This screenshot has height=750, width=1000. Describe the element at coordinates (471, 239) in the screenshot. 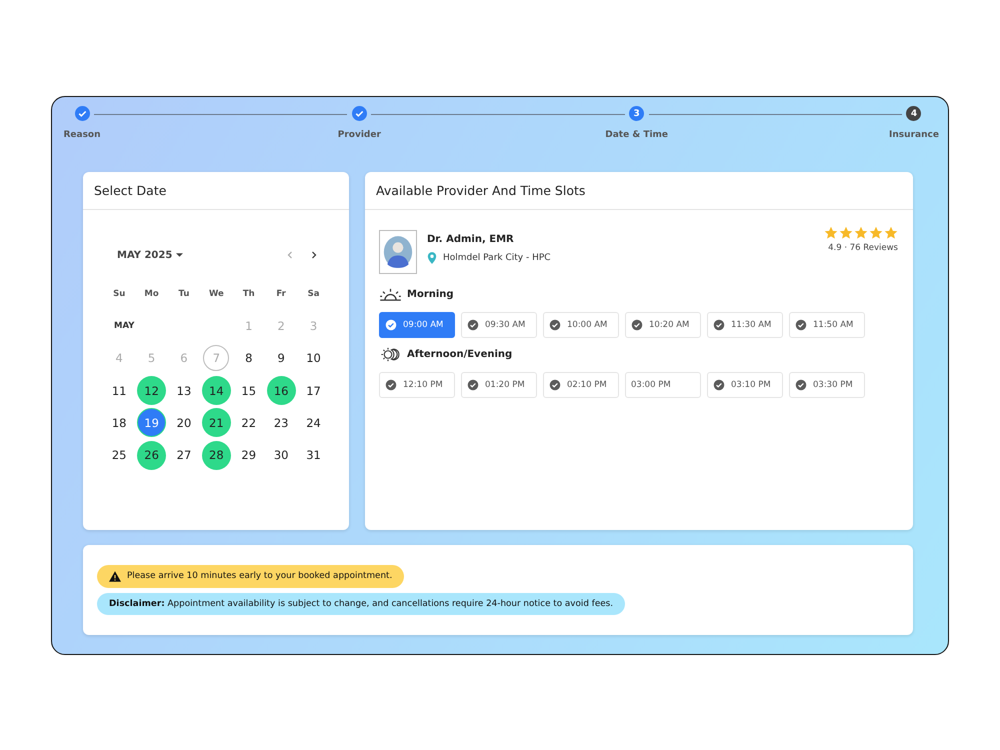

I see `provider-name: Dr. Admin, EMR` at that location.